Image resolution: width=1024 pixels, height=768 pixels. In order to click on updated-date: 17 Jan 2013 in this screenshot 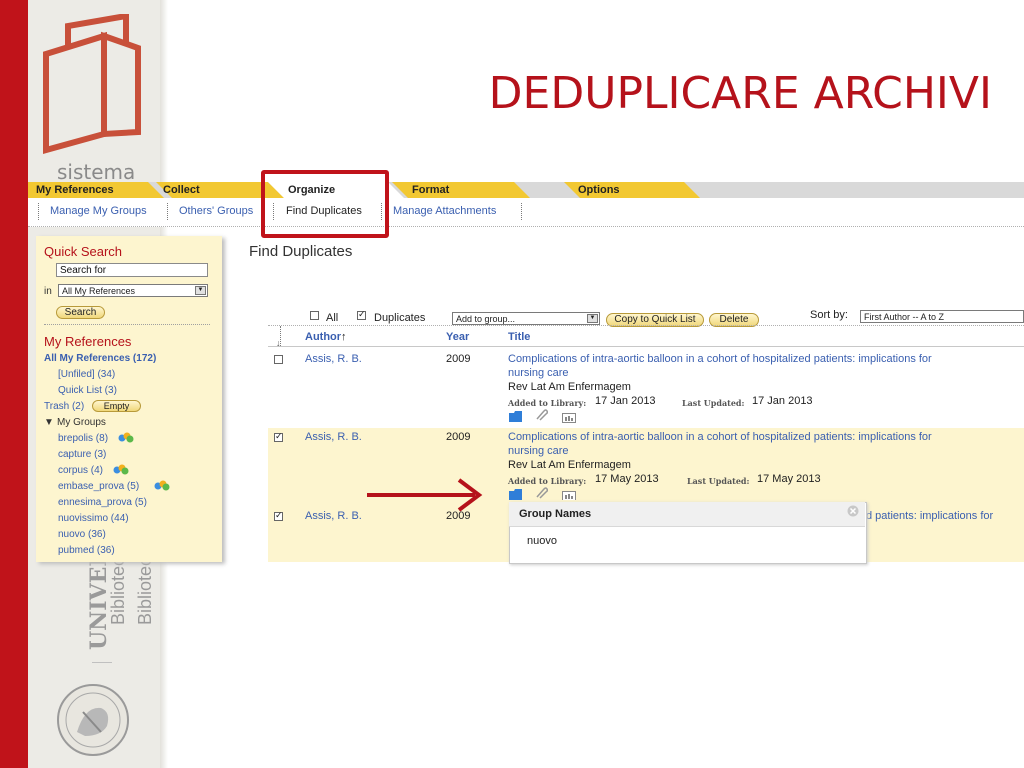, I will do `click(782, 401)`.